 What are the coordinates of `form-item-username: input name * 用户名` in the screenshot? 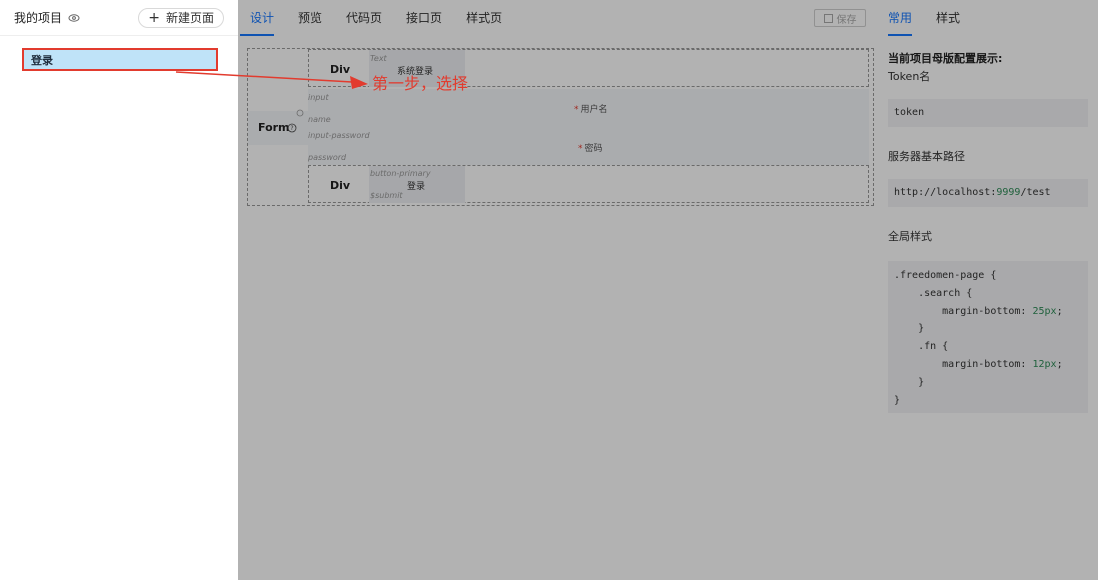 It's located at (588, 108).